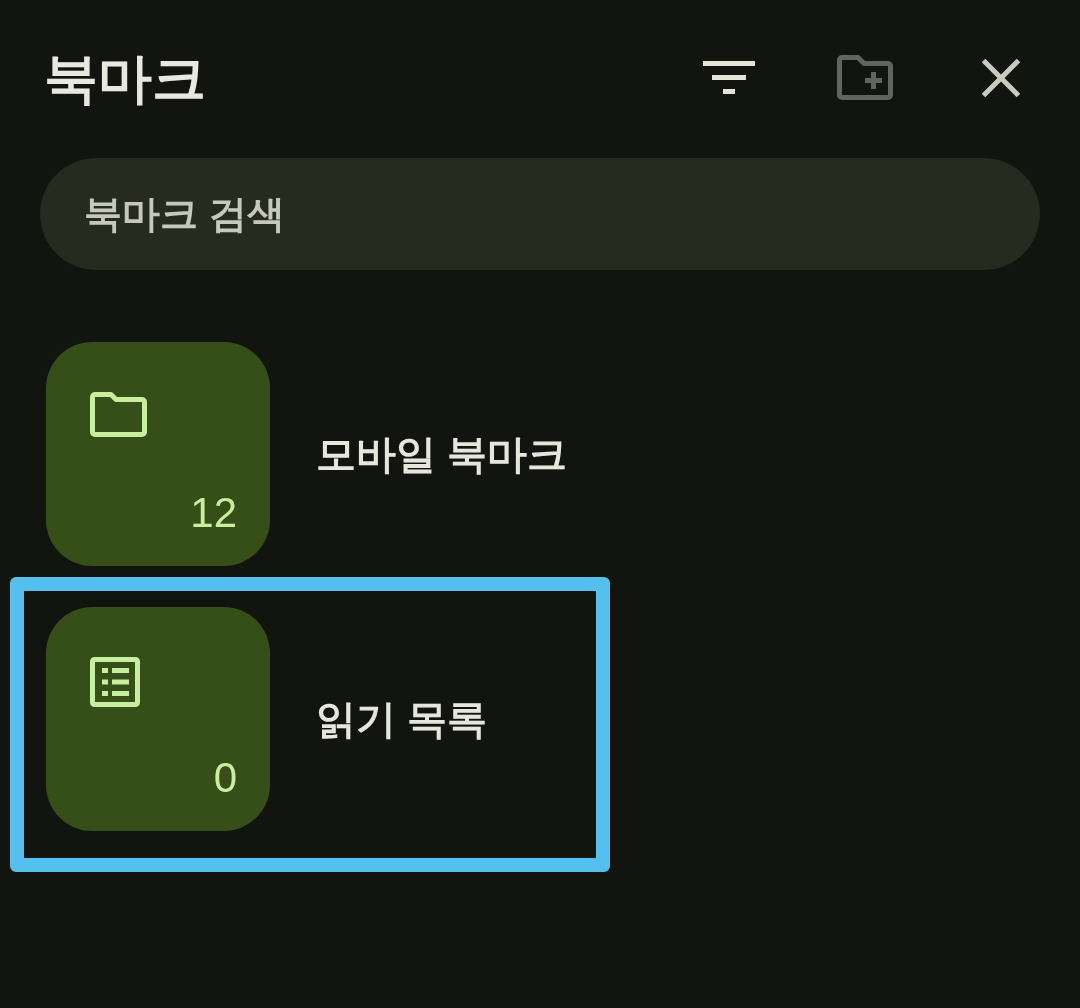  What do you see at coordinates (115, 682) in the screenshot?
I see `list-icon` at bounding box center [115, 682].